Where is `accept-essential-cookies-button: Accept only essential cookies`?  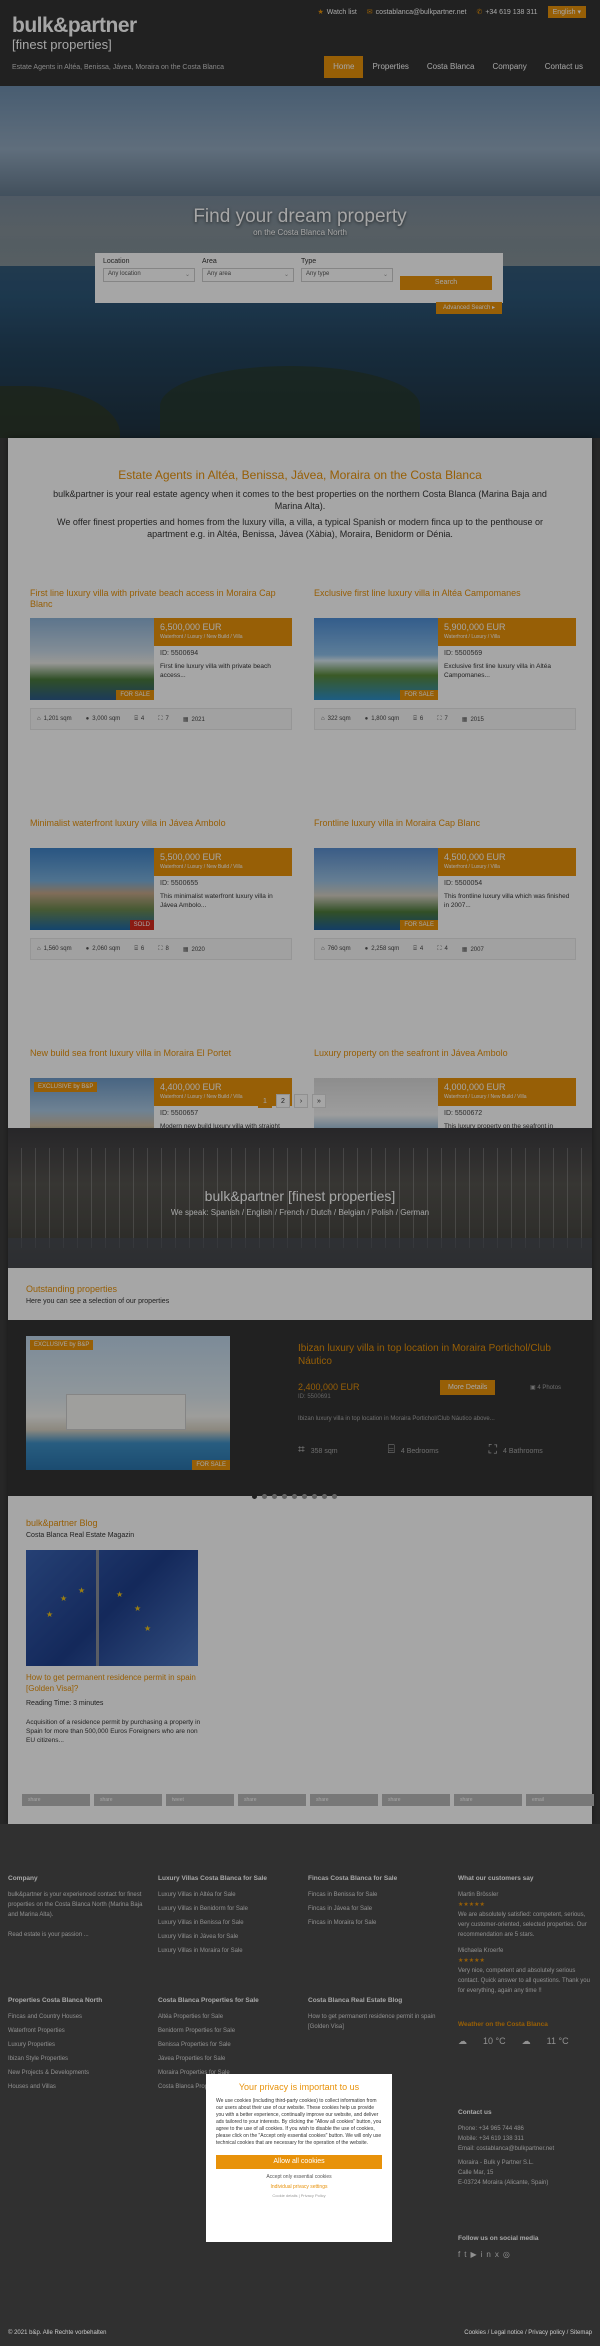
accept-essential-cookies-button: Accept only essential cookies is located at coordinates (299, 2177).